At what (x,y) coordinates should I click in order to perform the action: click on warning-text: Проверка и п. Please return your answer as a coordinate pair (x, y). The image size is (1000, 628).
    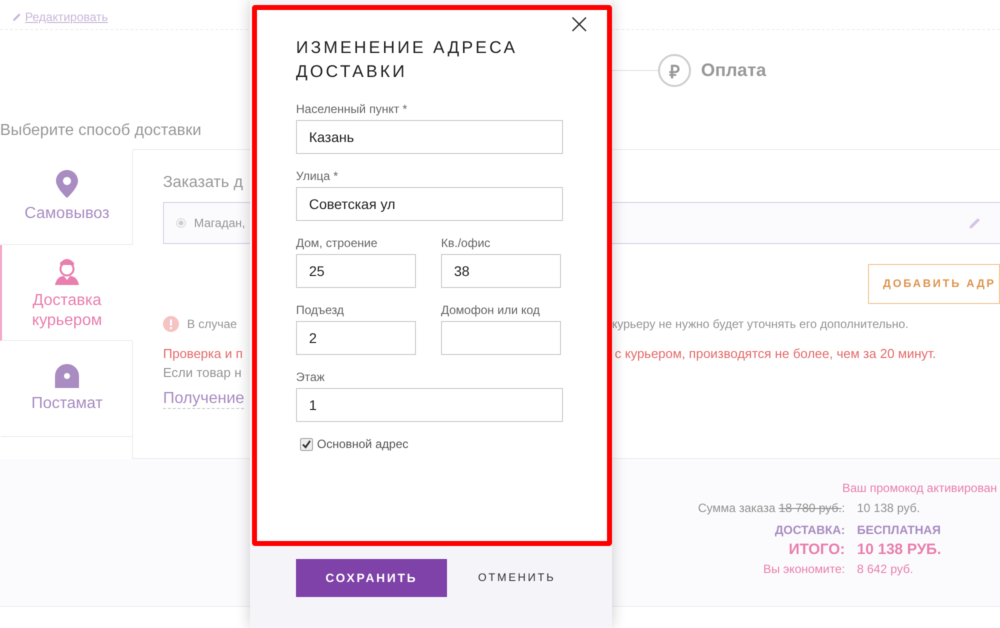
    Looking at the image, I should click on (203, 353).